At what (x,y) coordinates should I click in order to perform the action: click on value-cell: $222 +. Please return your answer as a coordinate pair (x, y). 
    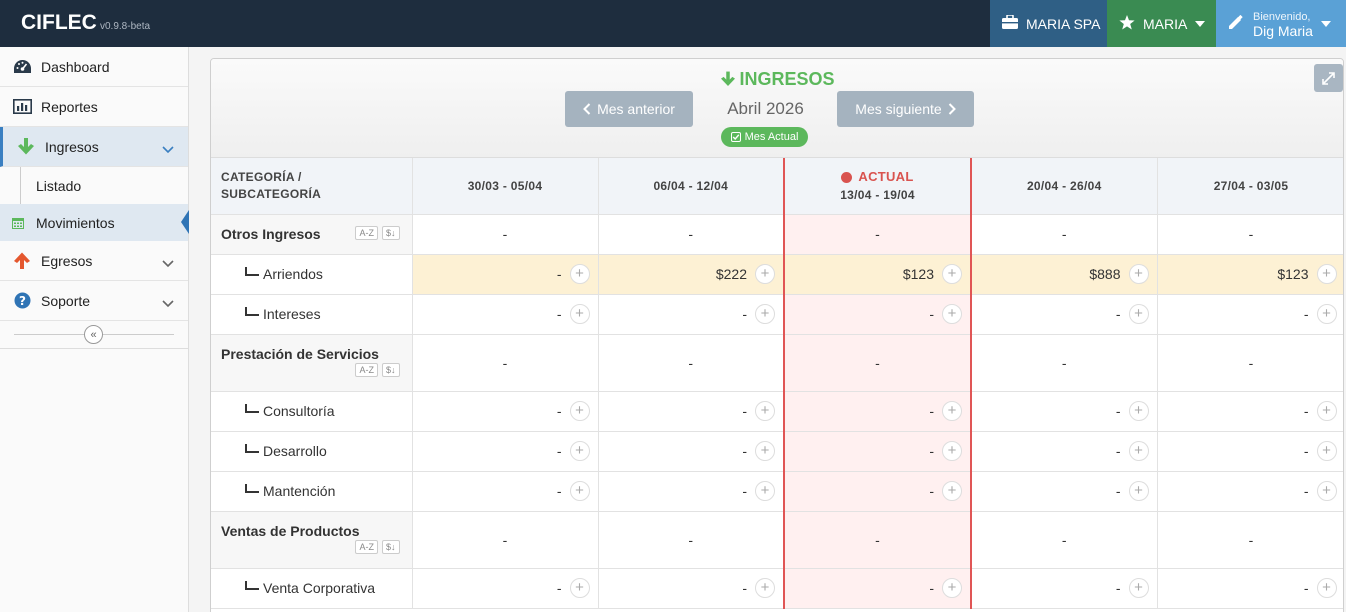
    Looking at the image, I should click on (691, 274).